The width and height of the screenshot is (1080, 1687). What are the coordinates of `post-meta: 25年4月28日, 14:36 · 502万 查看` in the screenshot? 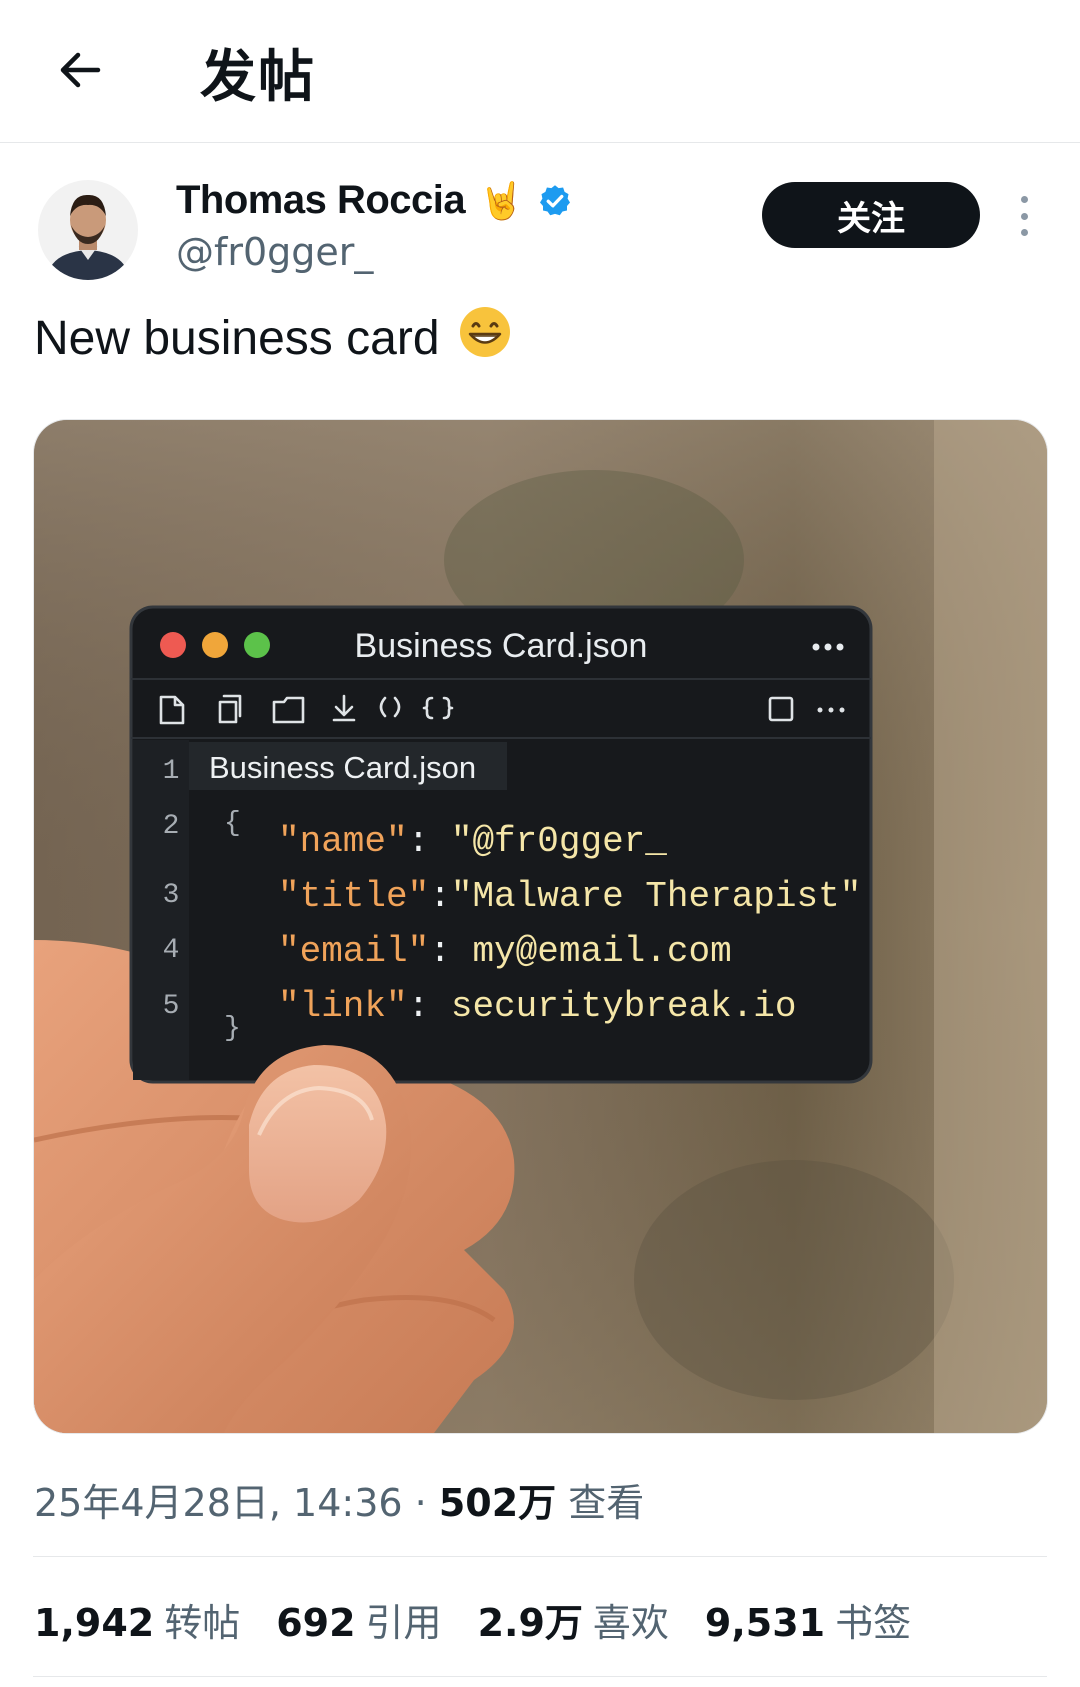 It's located at (339, 1499).